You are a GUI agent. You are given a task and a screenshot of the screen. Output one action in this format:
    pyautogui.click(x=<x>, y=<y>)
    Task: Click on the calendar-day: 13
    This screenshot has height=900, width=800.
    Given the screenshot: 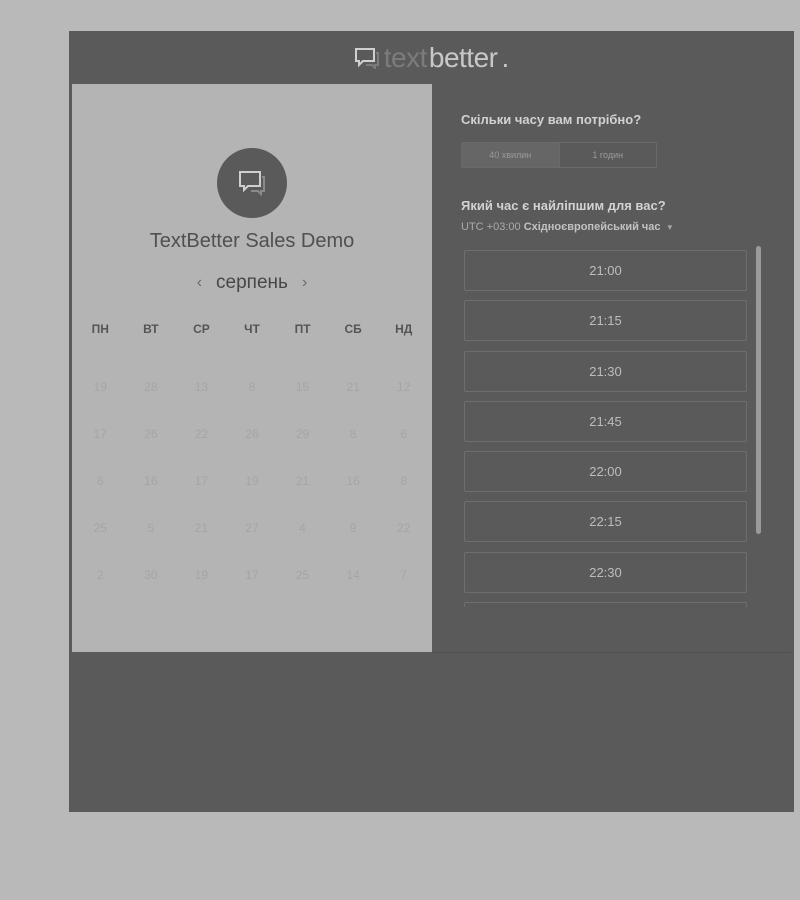 What is the action you would take?
    pyautogui.click(x=201, y=387)
    